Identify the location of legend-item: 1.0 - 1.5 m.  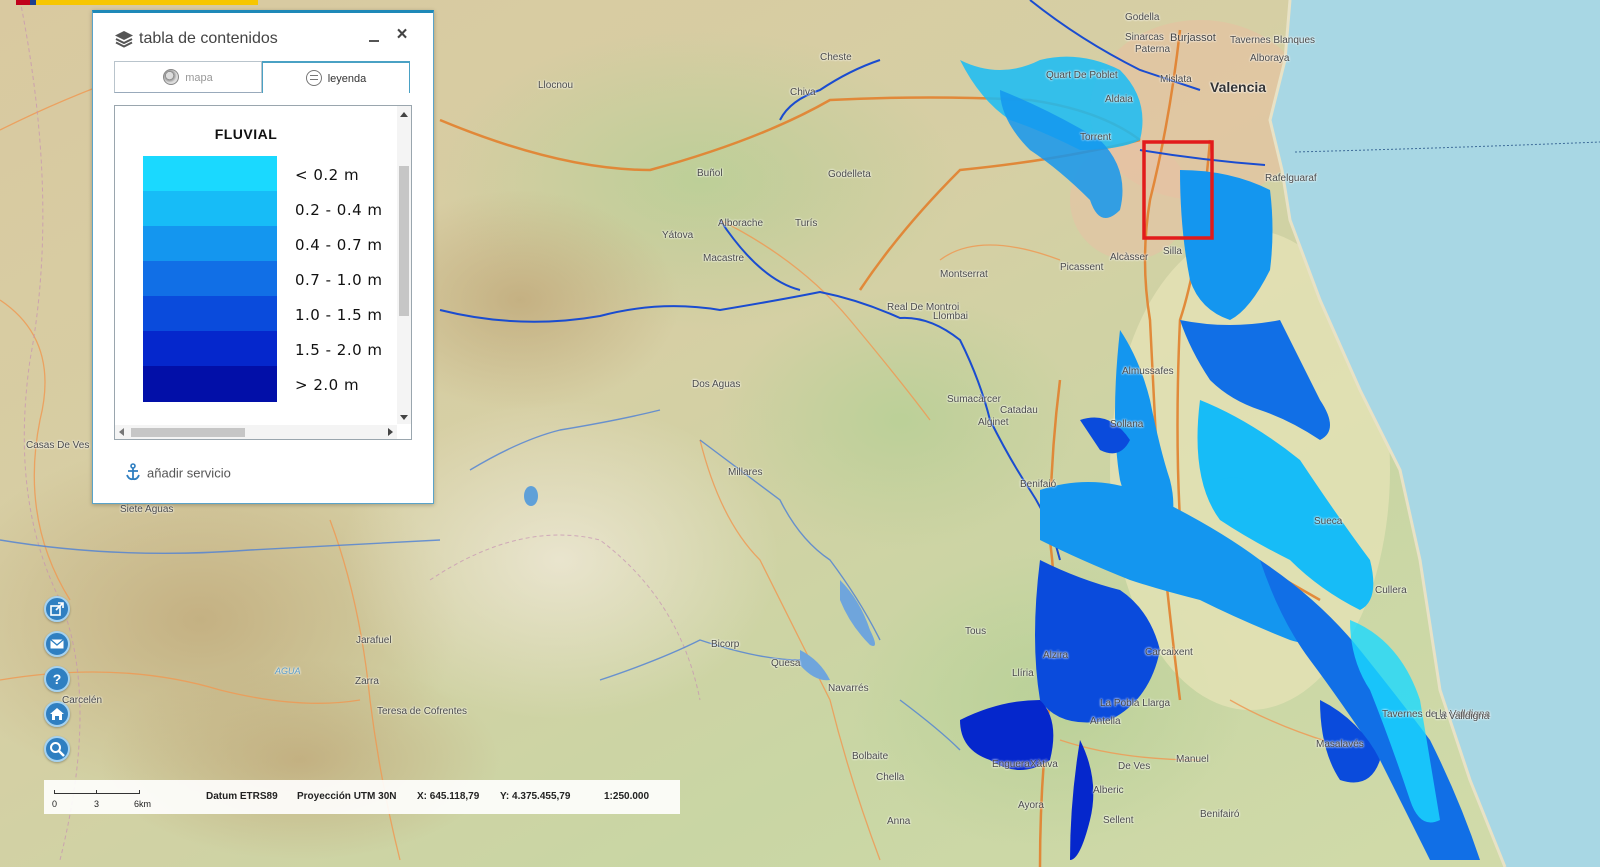
(268, 314).